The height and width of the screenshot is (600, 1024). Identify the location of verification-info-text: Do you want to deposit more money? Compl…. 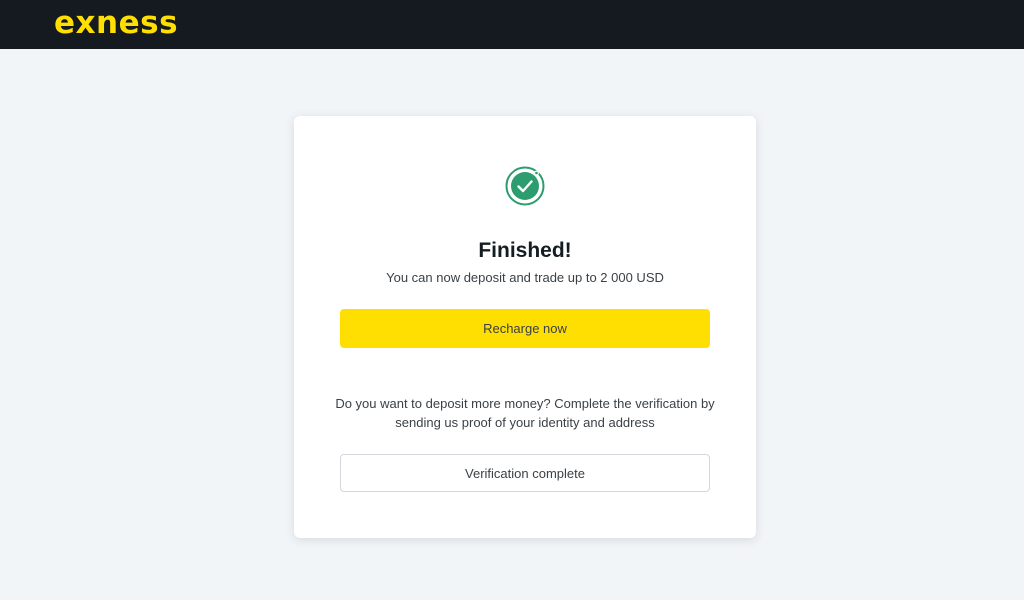
(525, 413).